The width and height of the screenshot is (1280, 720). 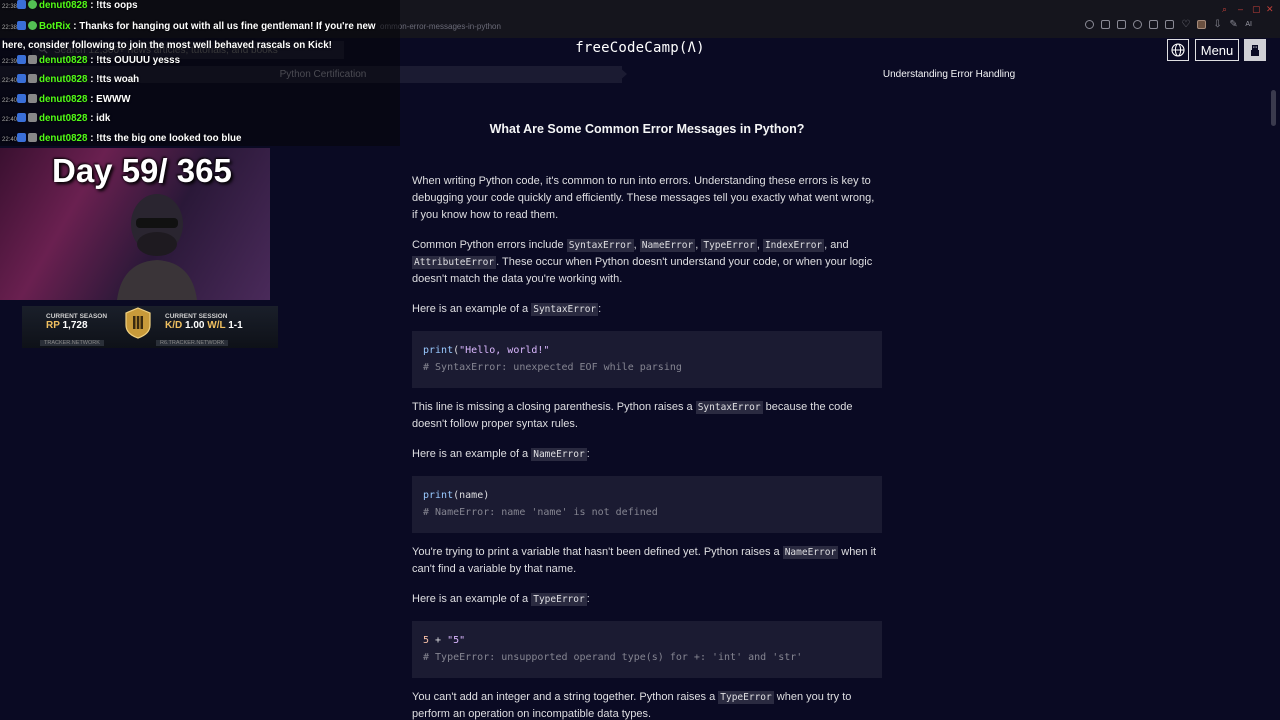 I want to click on reader-icon, so click(x=1138, y=24).